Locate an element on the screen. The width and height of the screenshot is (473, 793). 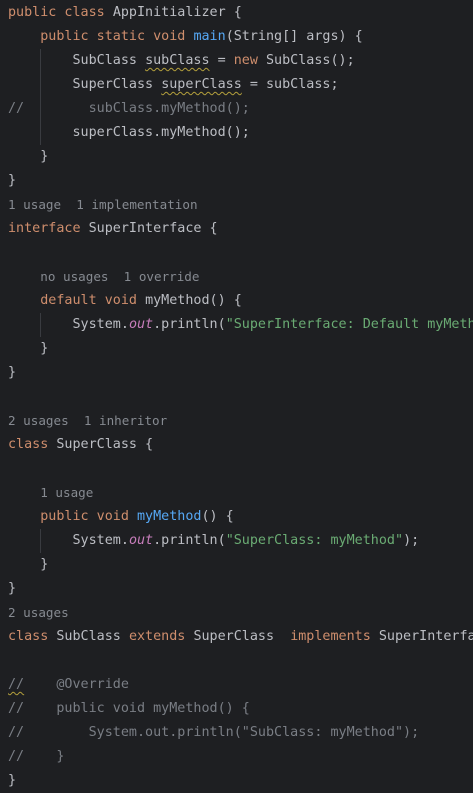
code-line: 2 usages is located at coordinates (236, 613).